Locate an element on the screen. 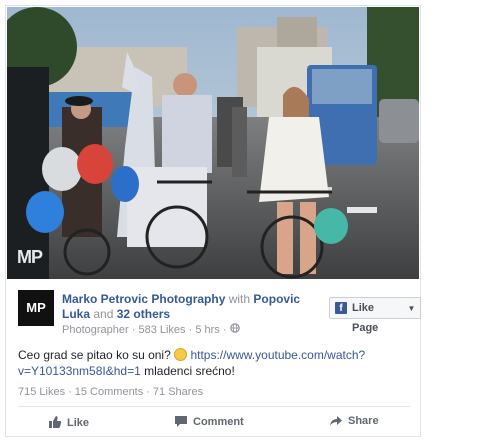  comment-button: Comment is located at coordinates (209, 423).